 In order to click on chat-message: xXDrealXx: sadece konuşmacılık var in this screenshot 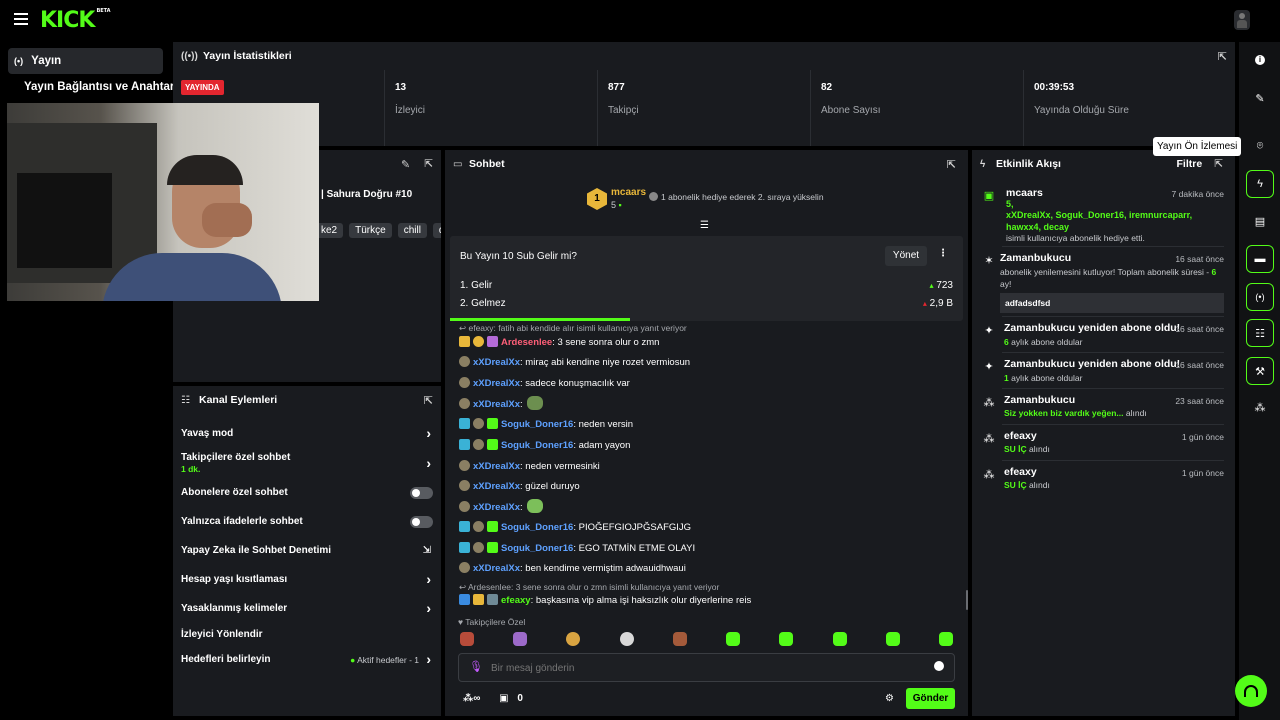, I will do `click(706, 383)`.